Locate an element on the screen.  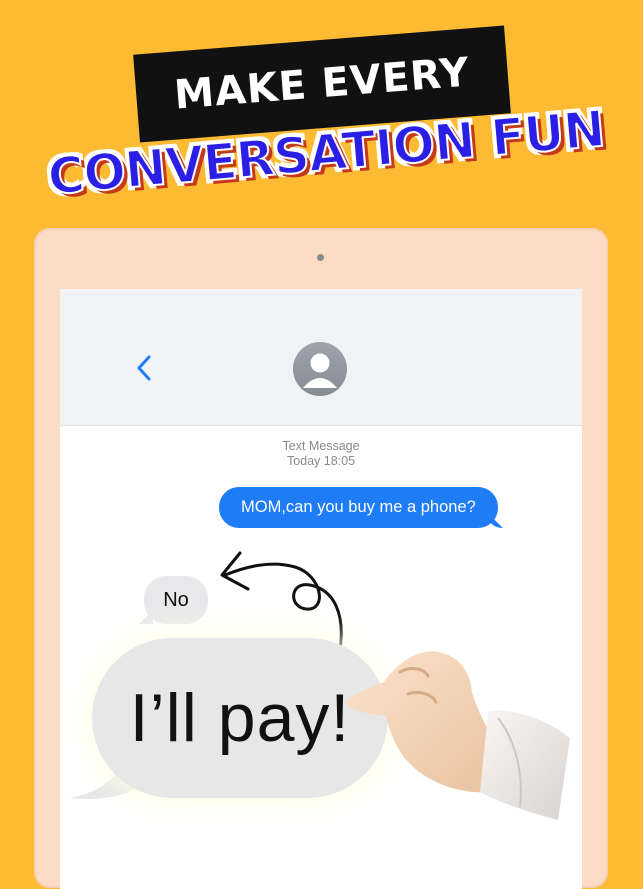
conversation-header is located at coordinates (321, 357).